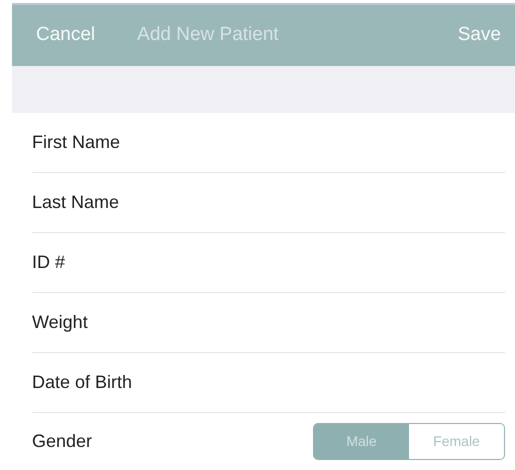  What do you see at coordinates (208, 35) in the screenshot?
I see `screen-title: Add New Patient` at bounding box center [208, 35].